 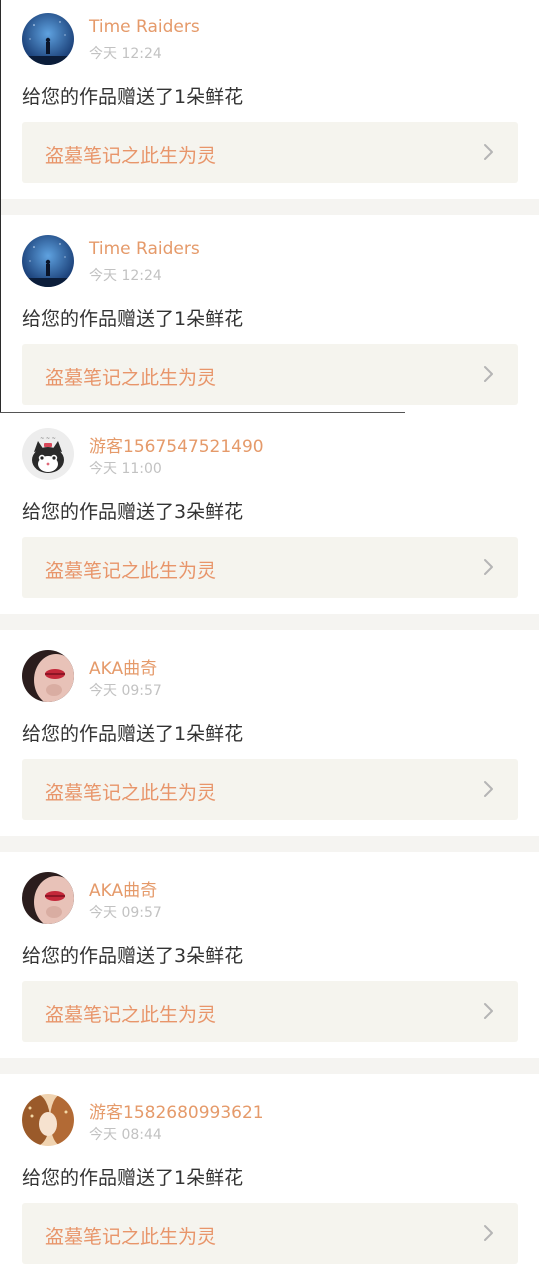 I want to click on timestamp: 今天 08:44, so click(x=125, y=1135).